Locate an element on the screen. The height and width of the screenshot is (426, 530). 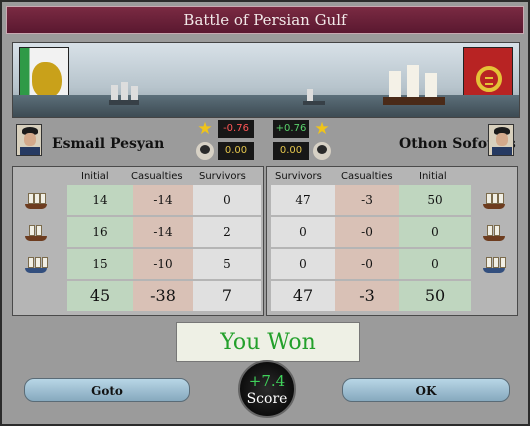
score-badge: +7.4 Score is located at coordinates (267, 389).